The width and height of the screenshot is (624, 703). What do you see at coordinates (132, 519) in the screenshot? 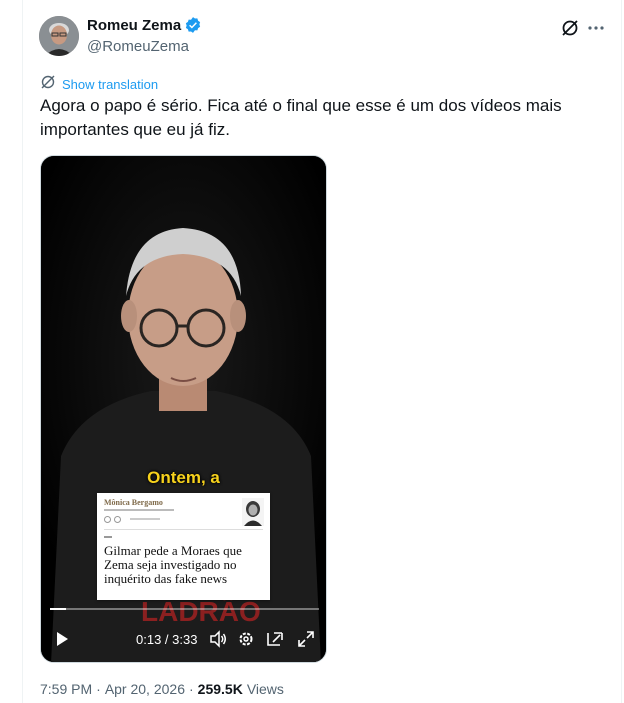
I see `article-share-icons` at bounding box center [132, 519].